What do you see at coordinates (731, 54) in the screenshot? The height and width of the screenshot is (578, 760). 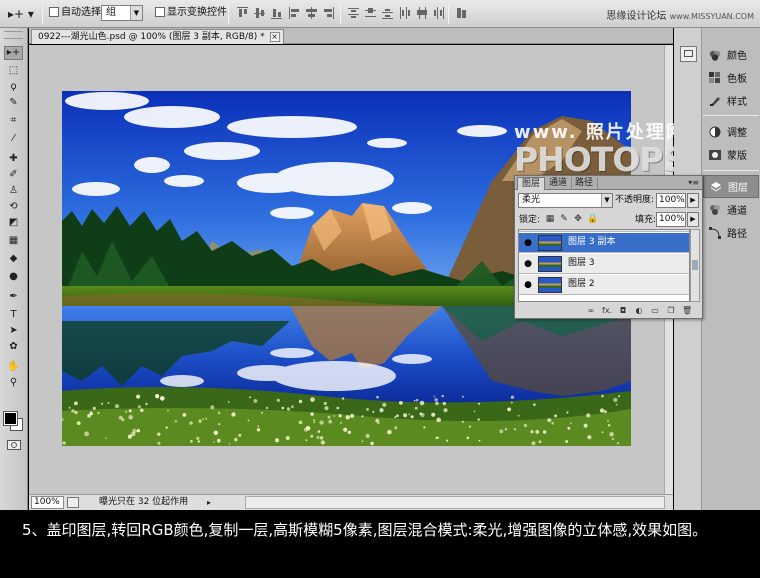 I see `dock-item-color: 颜色` at bounding box center [731, 54].